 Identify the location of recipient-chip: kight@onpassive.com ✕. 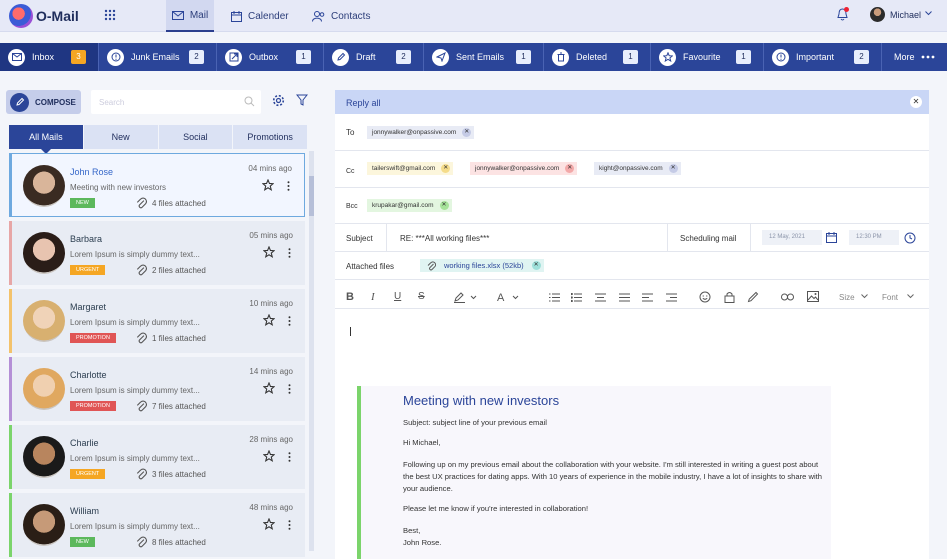
(637, 168).